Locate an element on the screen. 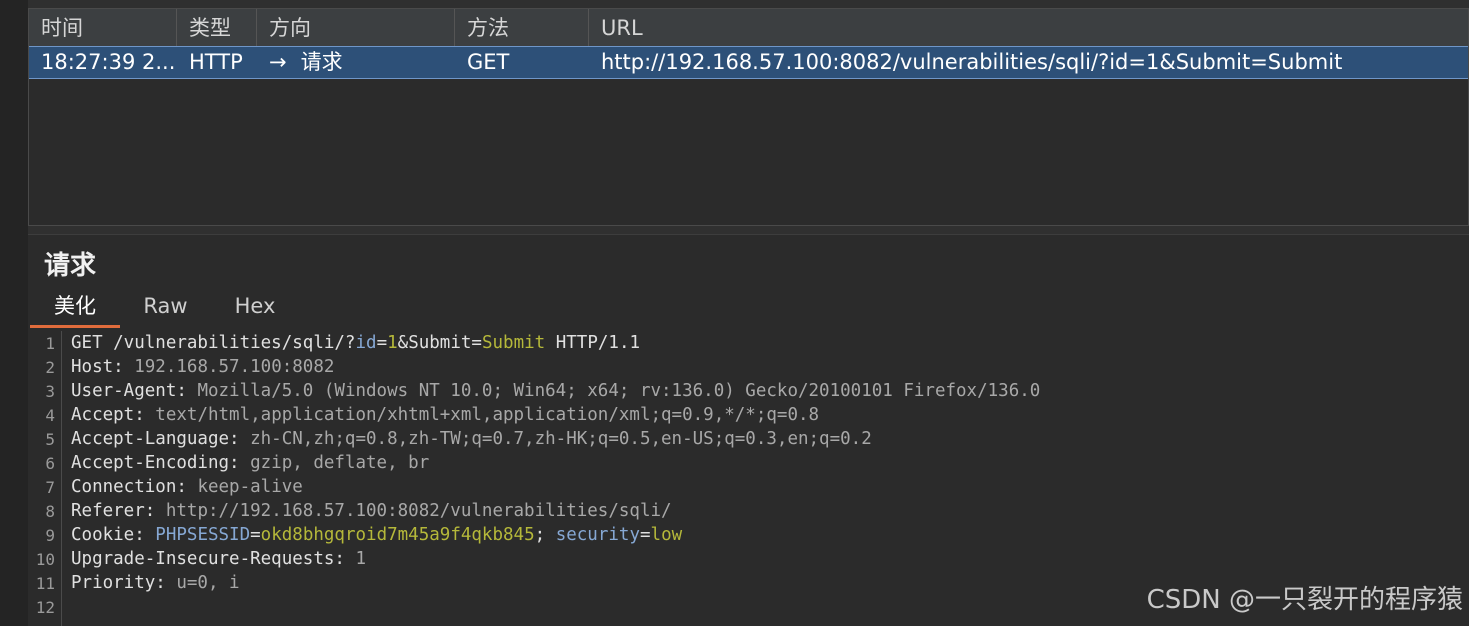 The image size is (1469, 626). request-line-text: GET /vulnerabilities/sqli/? is located at coordinates (213, 343).